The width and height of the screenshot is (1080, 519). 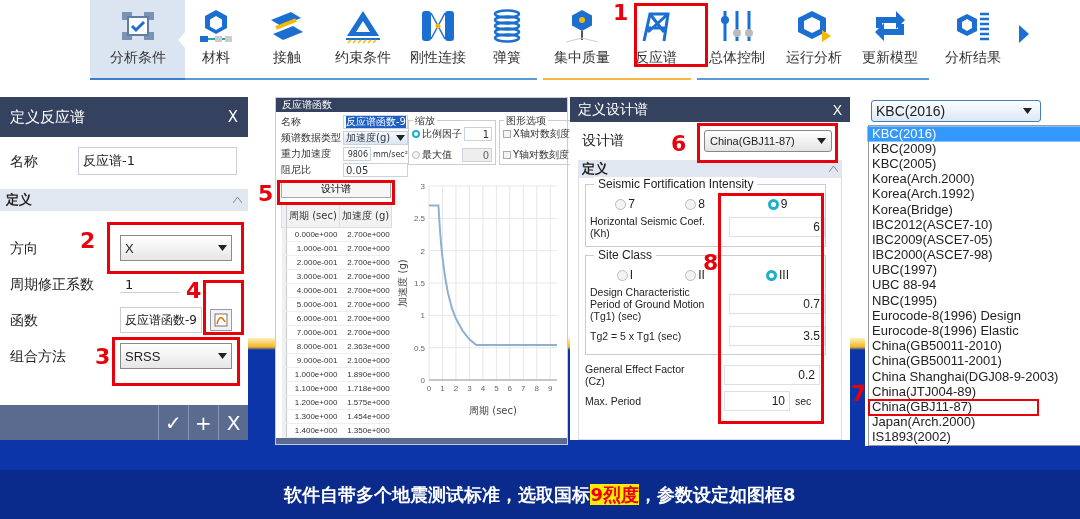 What do you see at coordinates (313, 234) in the screenshot?
I see `table-cell: 0.000e+000` at bounding box center [313, 234].